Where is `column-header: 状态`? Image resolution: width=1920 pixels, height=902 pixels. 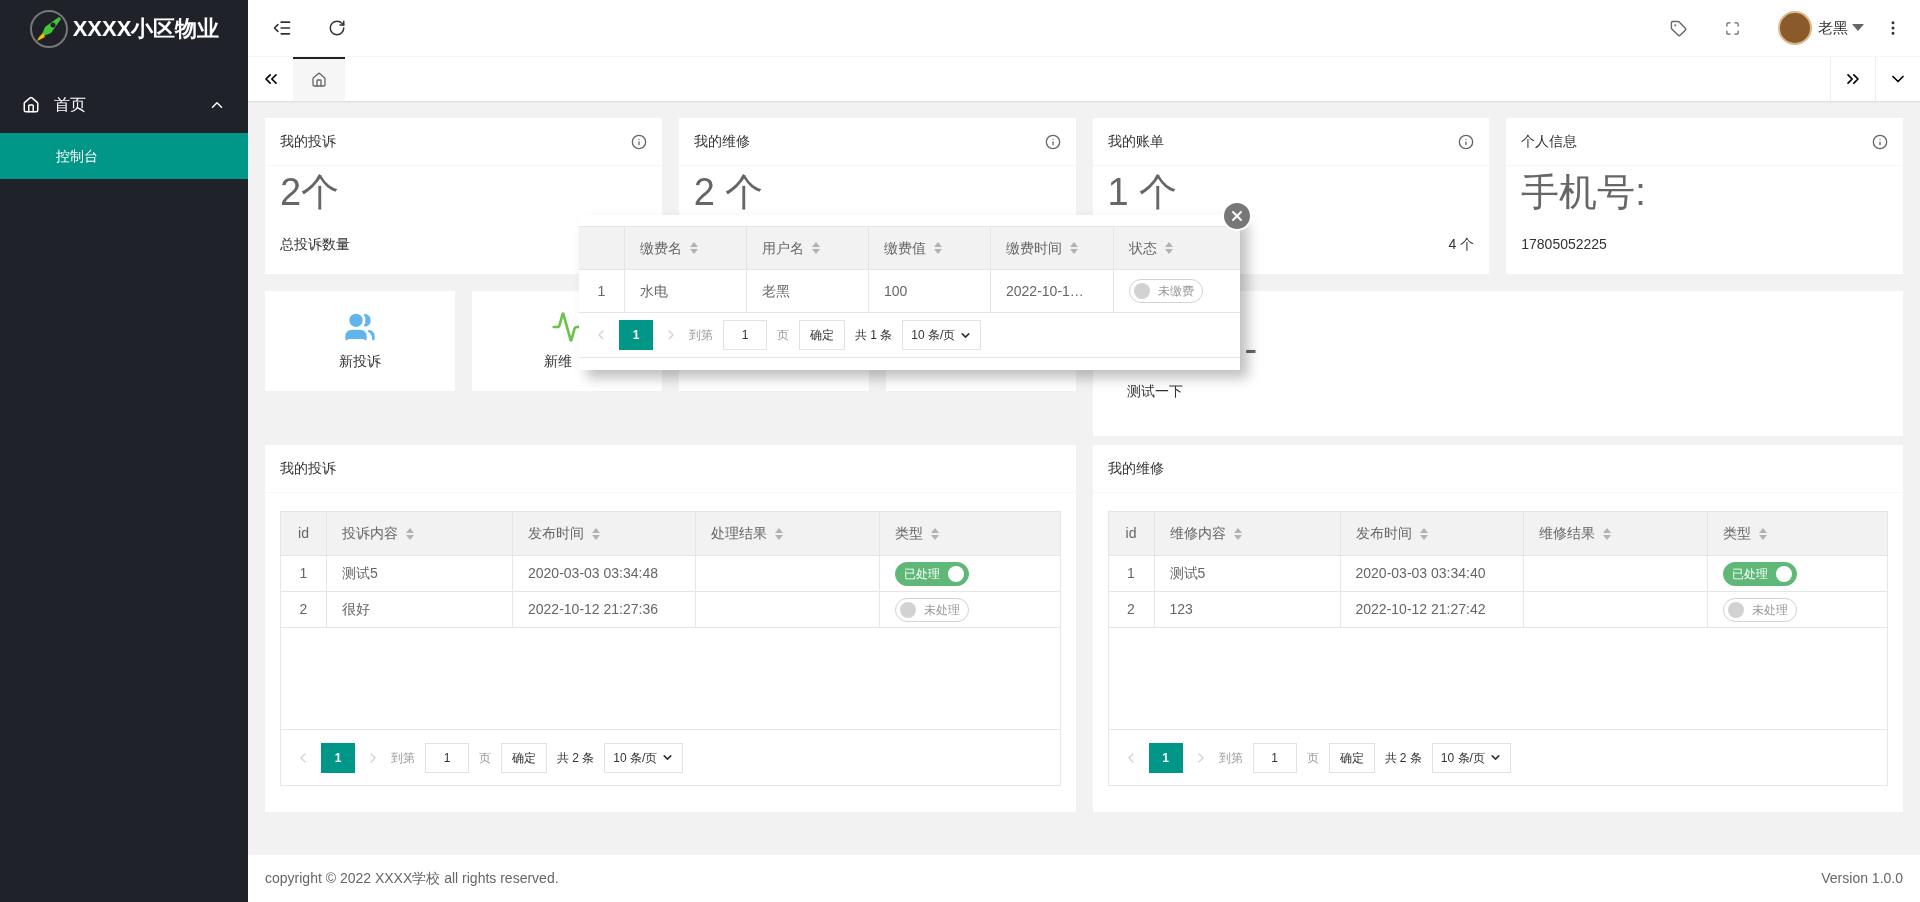
column-header: 状态 is located at coordinates (1177, 248).